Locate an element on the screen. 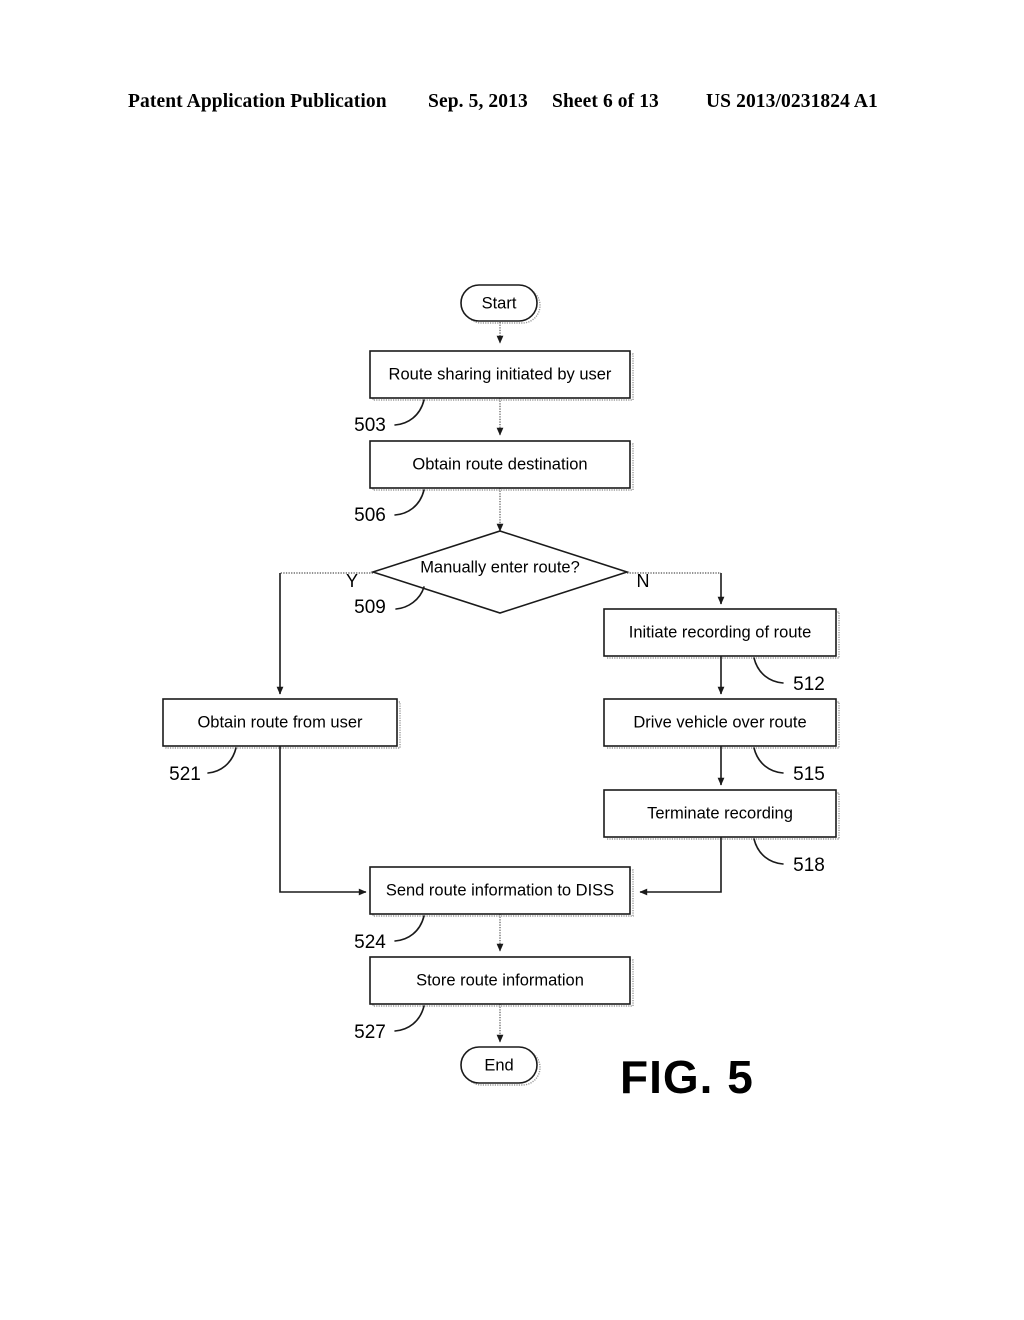  reference-numeral-506: 506 is located at coordinates (370, 515).